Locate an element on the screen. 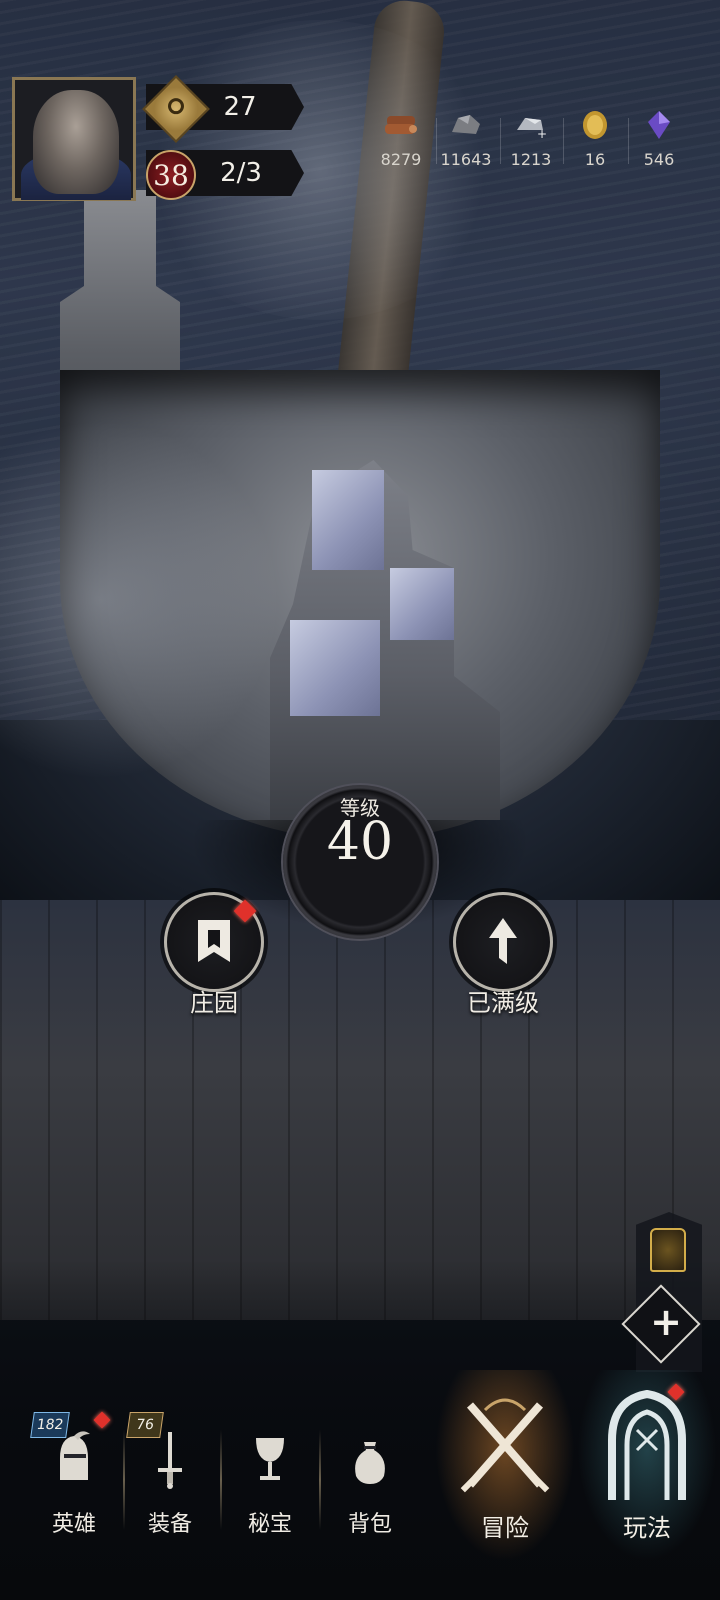 Image resolution: width=720 pixels, height=1600 pixels. resource-gold: 16 is located at coordinates (595, 139).